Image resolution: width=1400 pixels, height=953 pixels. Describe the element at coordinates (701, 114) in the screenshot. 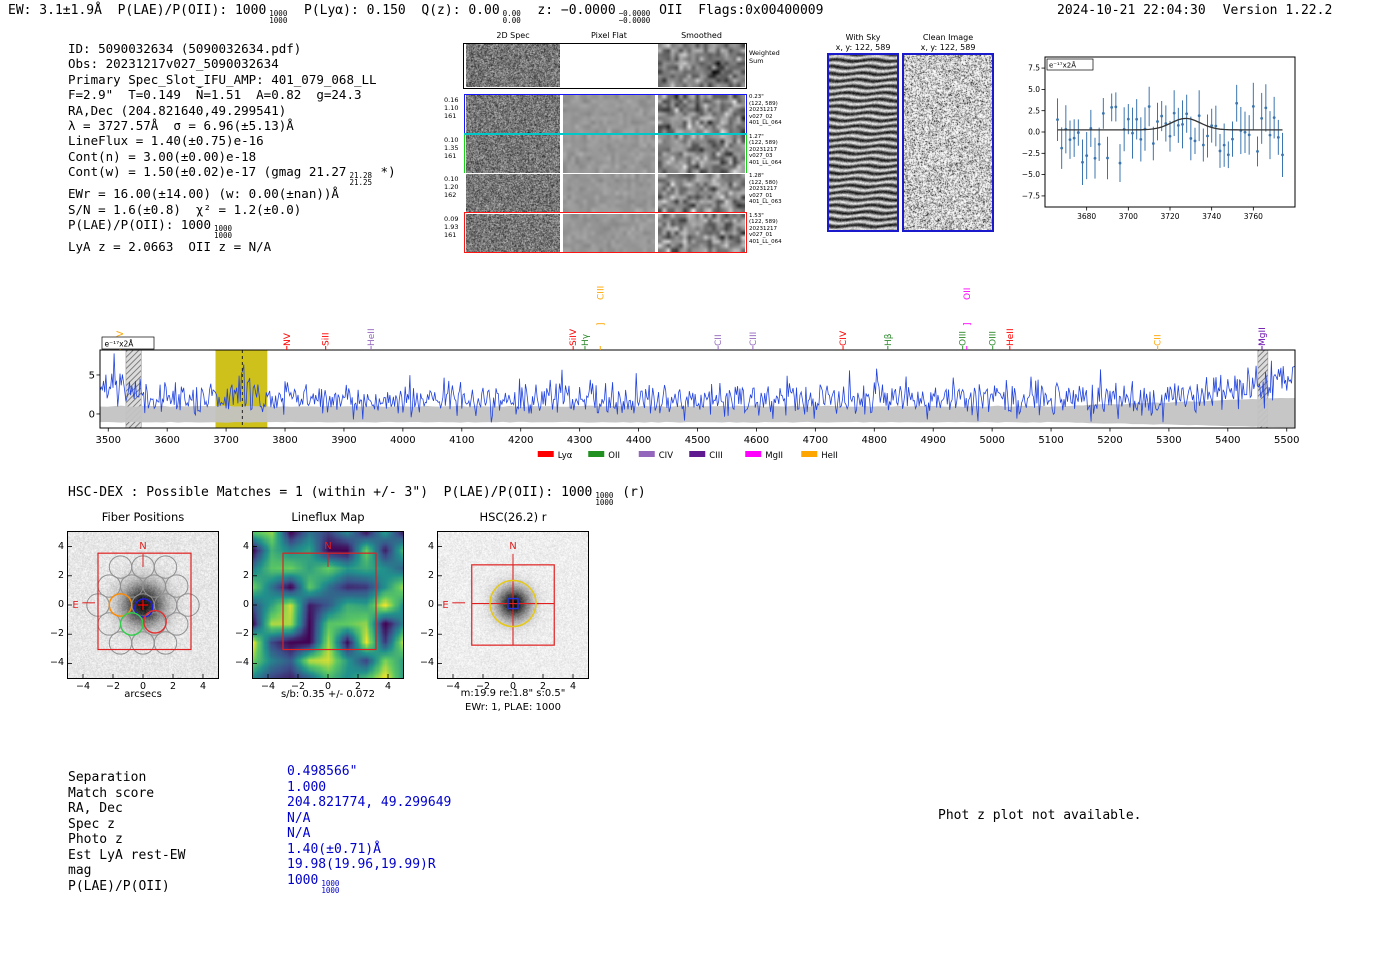

I see `smoothed-image` at that location.